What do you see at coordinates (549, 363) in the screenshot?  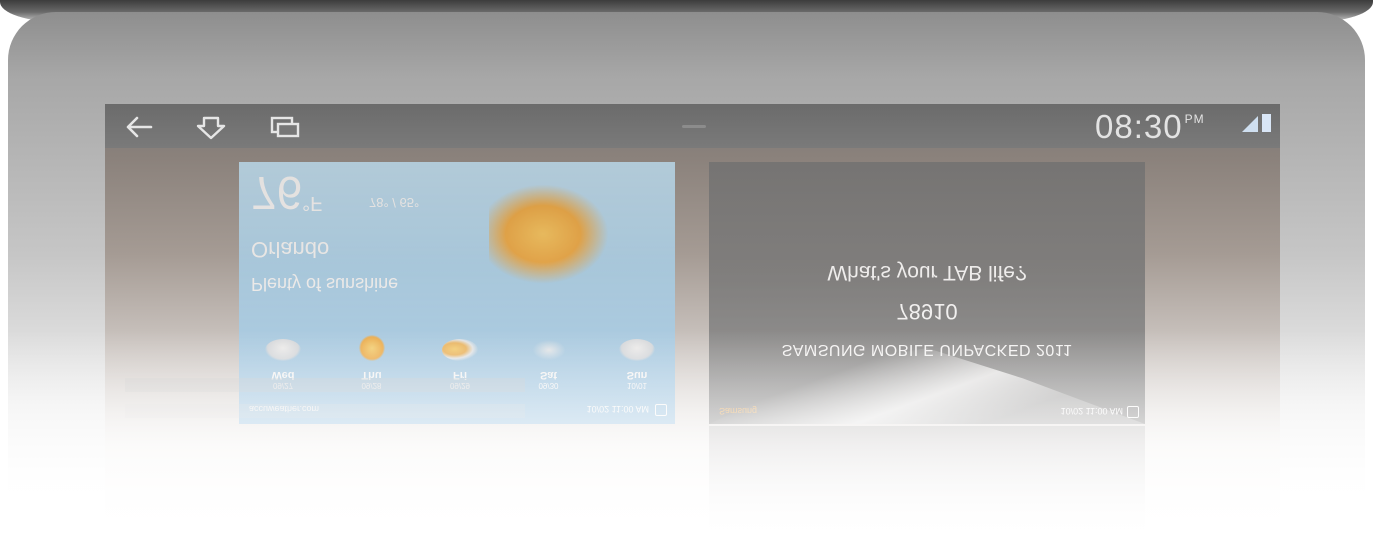 I see `forecast-day: 09/30 Sat` at bounding box center [549, 363].